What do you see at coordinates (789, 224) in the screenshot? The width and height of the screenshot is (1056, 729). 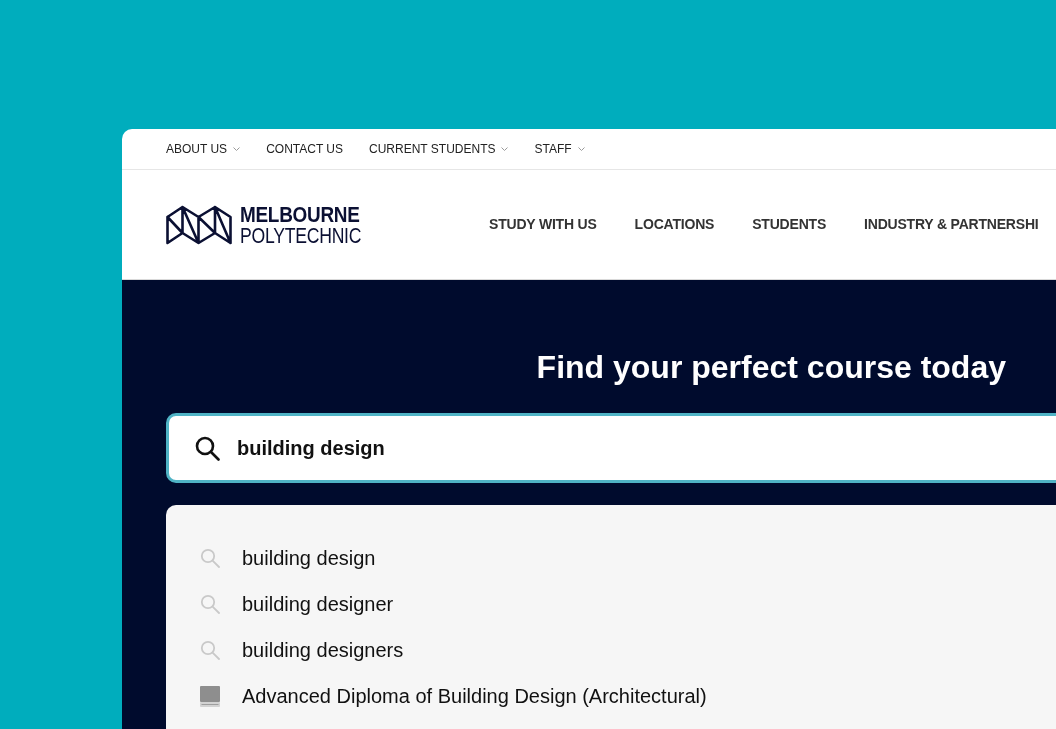 I see `main-nav-link: STUDENTS` at bounding box center [789, 224].